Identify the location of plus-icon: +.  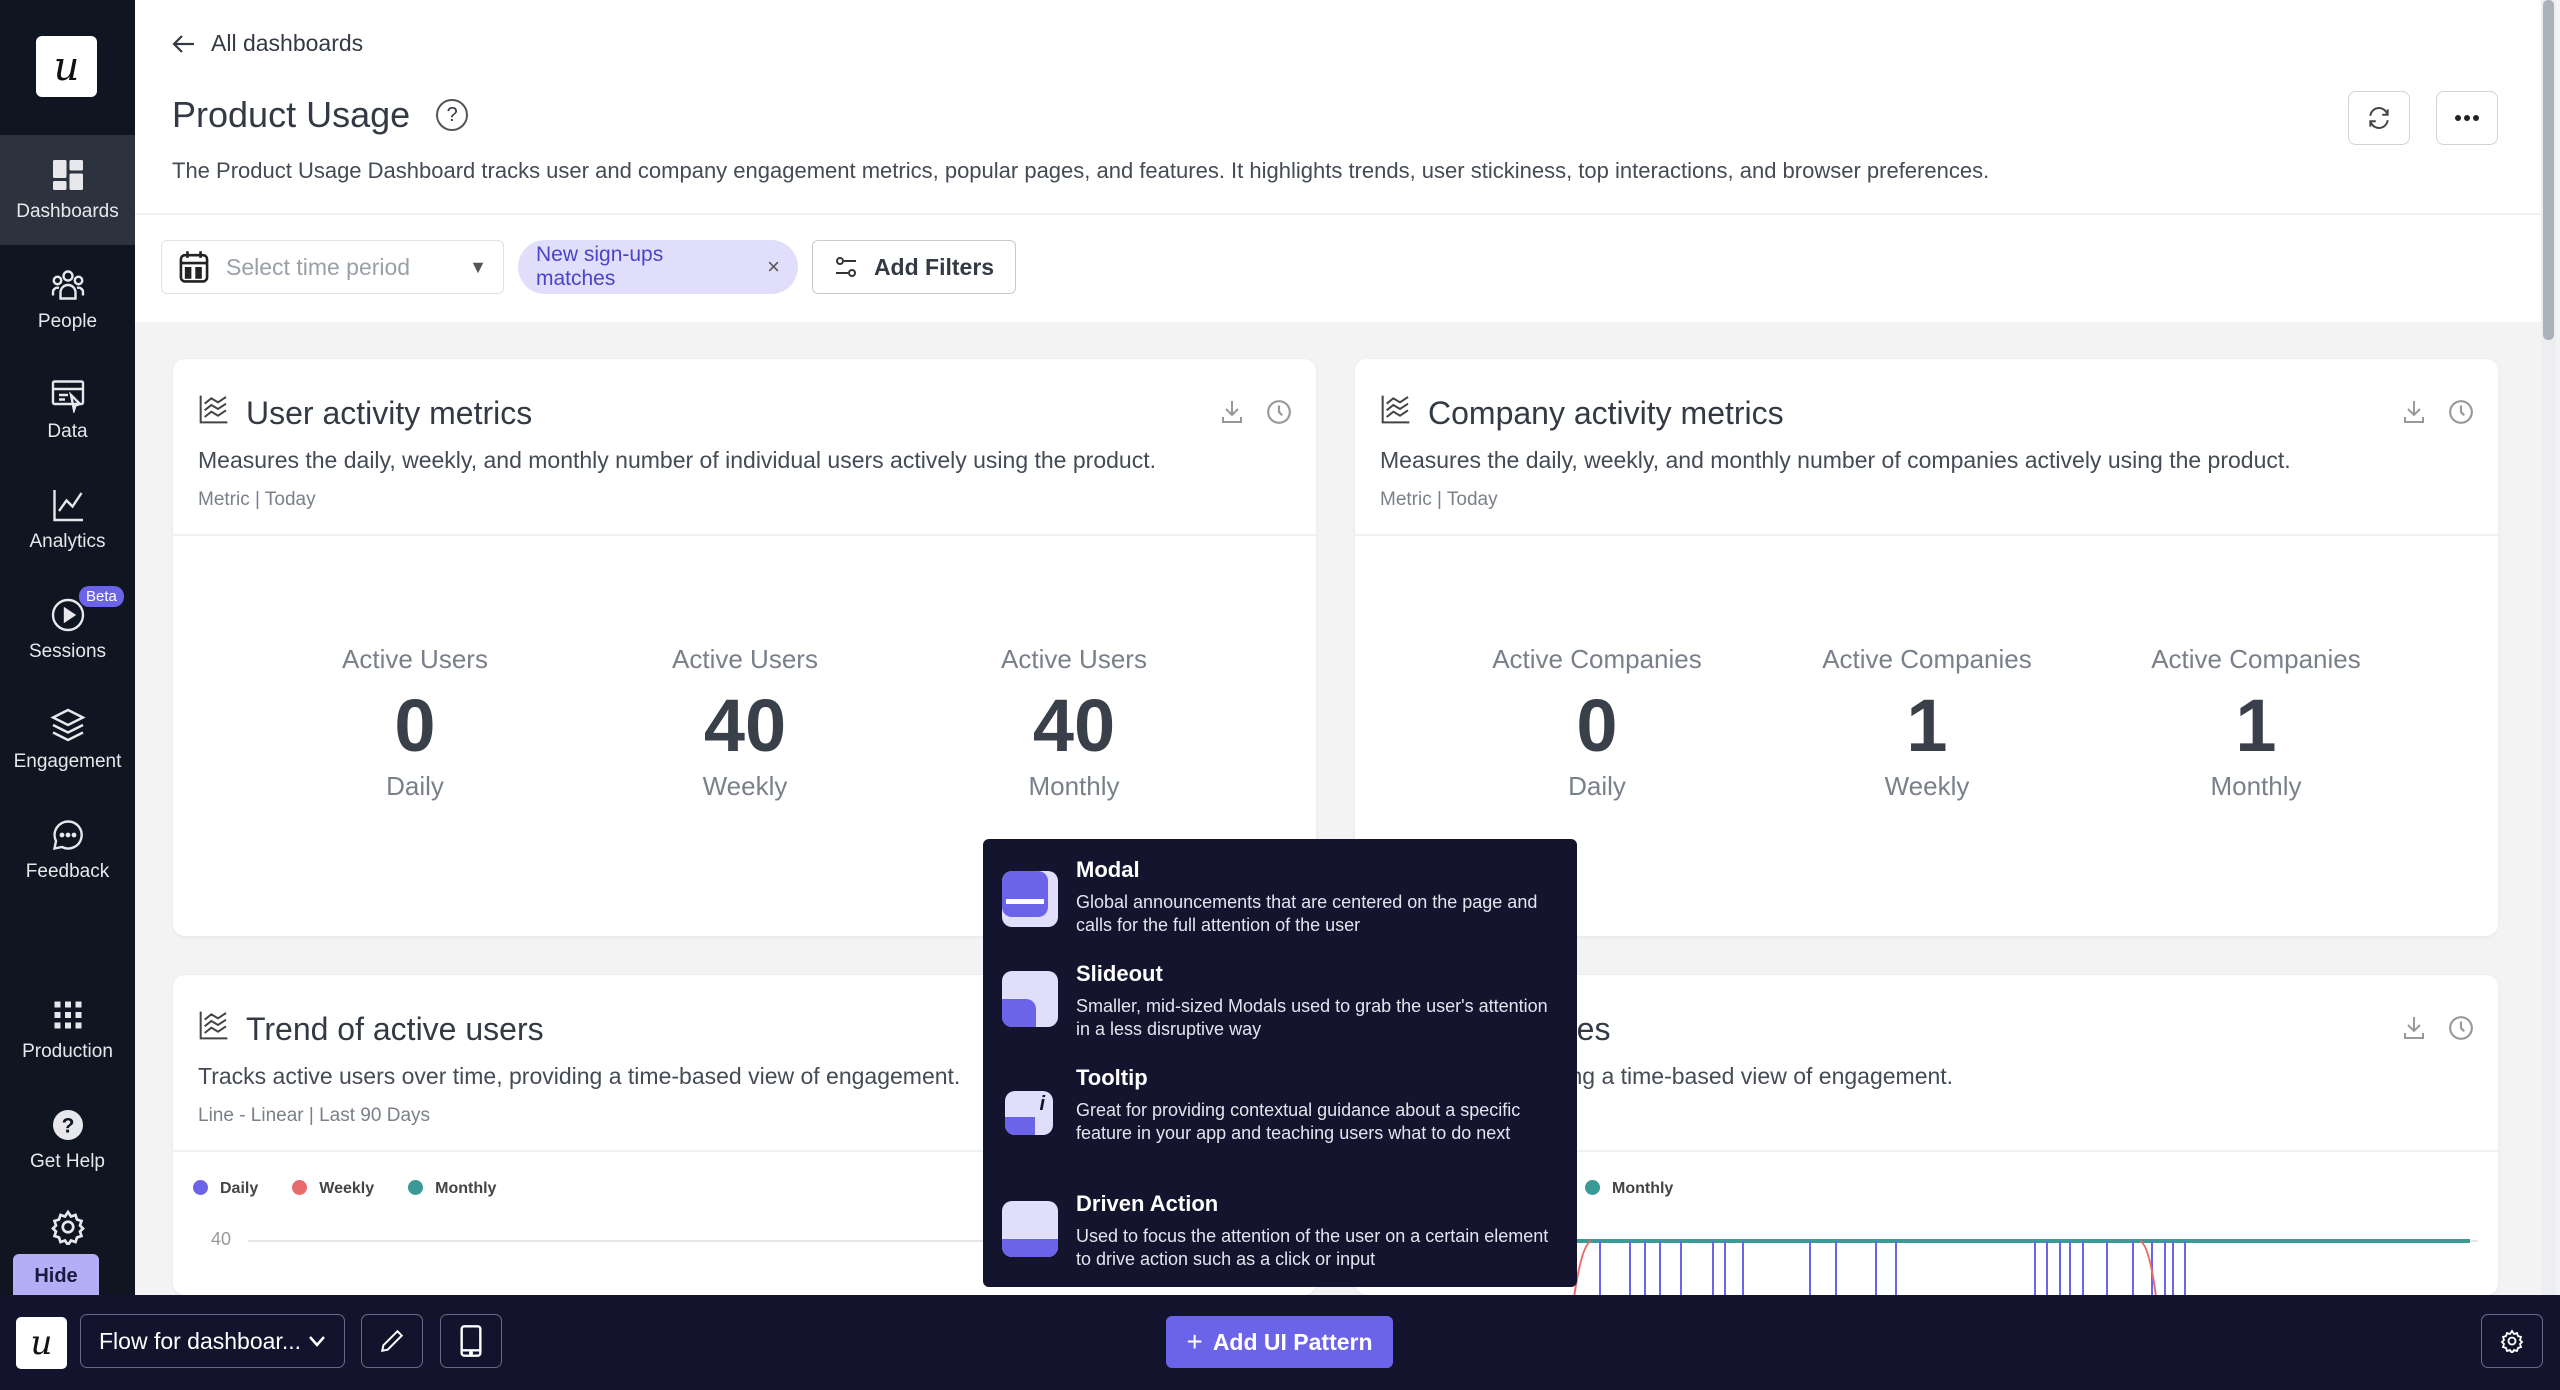
(1194, 1341).